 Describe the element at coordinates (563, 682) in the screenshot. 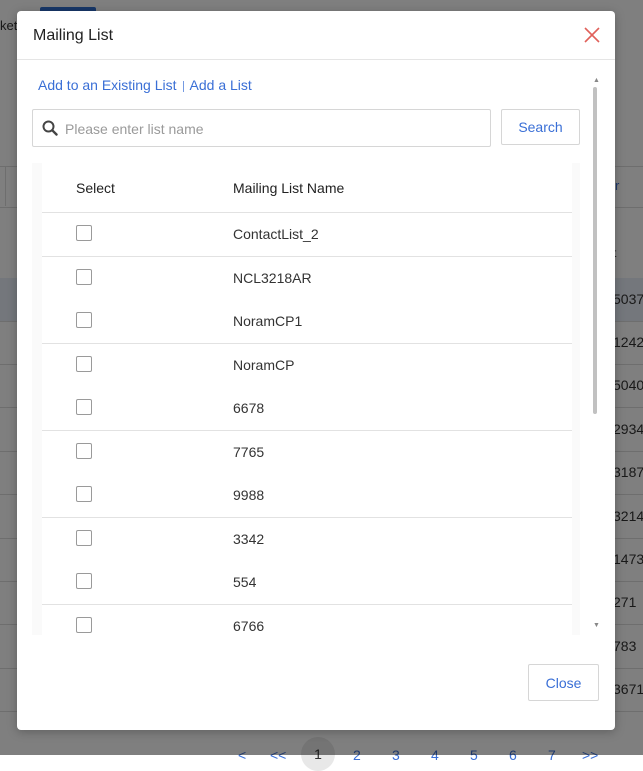

I see `close-button: Close` at that location.